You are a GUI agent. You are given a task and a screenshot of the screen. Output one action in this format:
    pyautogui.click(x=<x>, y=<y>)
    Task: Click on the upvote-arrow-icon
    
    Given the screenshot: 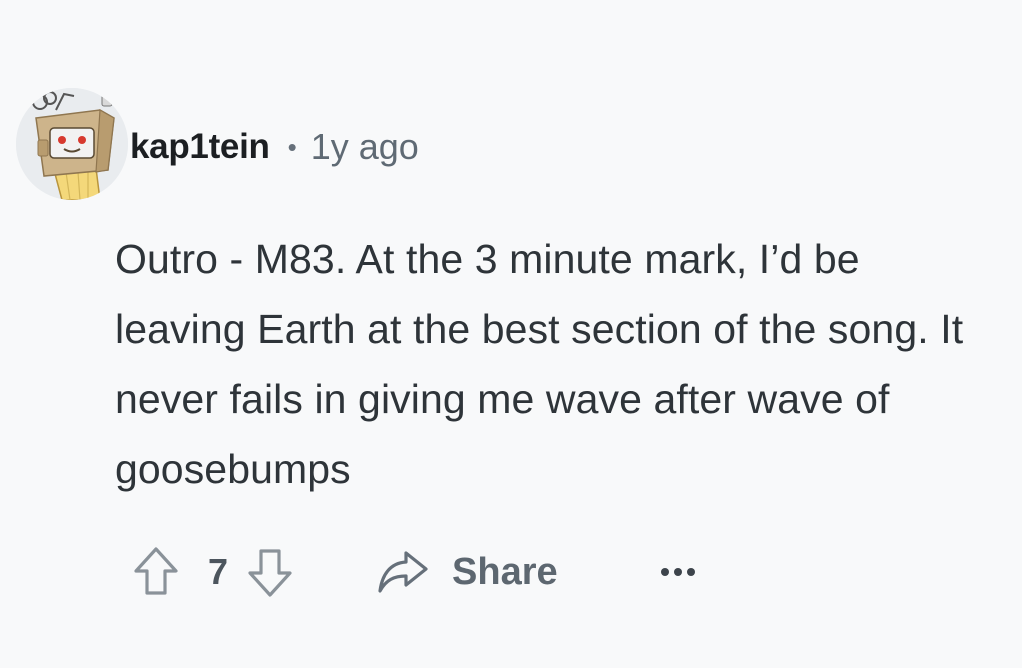 What is the action you would take?
    pyautogui.click(x=156, y=571)
    